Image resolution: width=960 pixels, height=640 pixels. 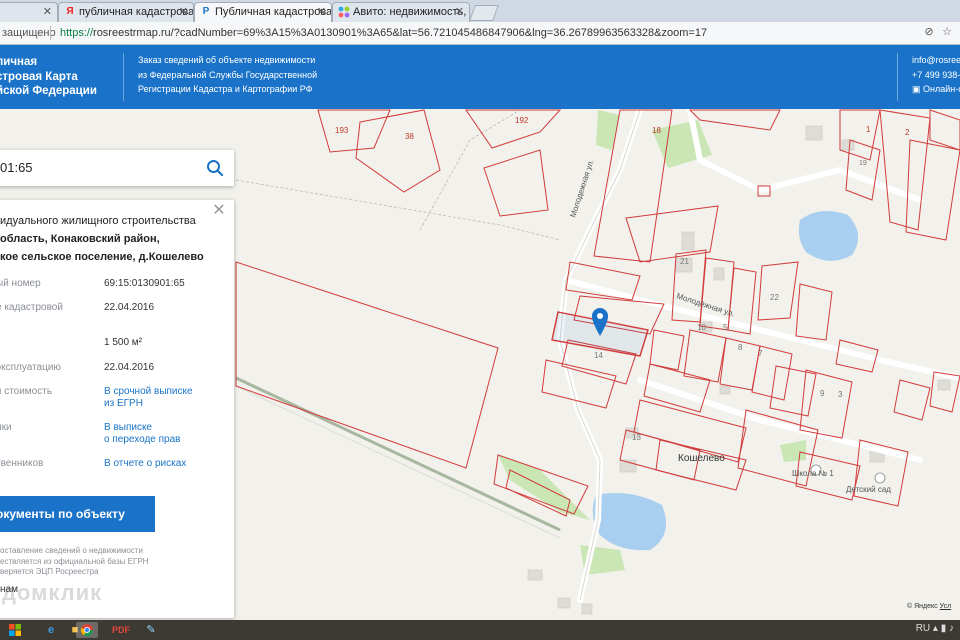 What do you see at coordinates (880, 478) in the screenshot?
I see `kindergarten-icon` at bounding box center [880, 478].